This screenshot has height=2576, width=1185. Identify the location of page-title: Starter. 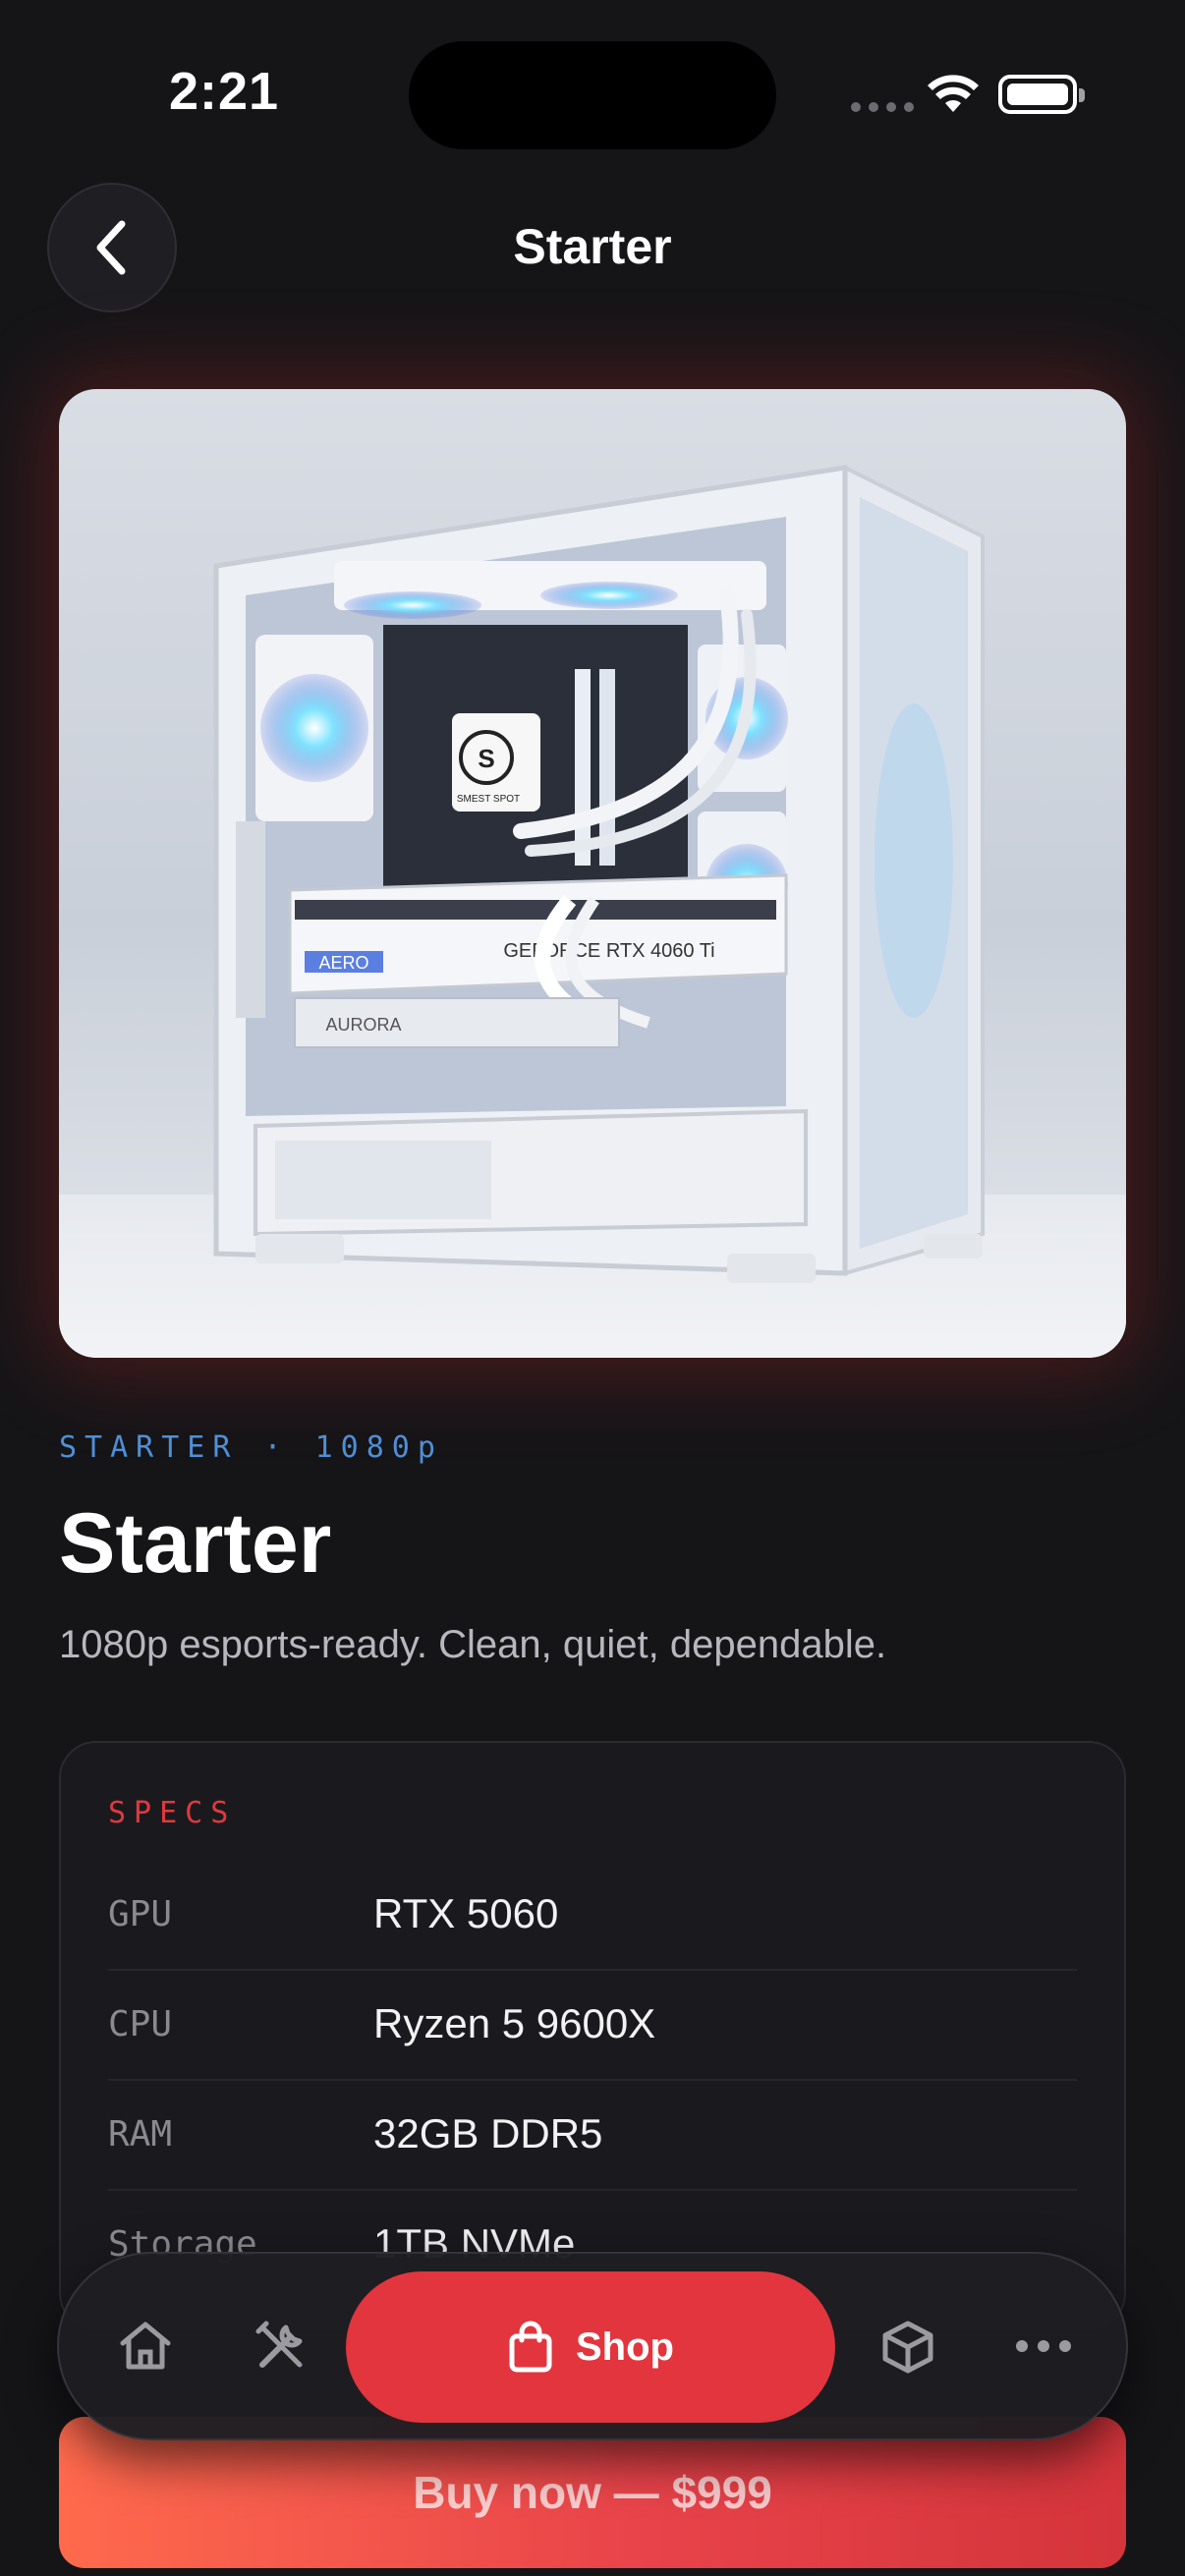
(592, 246).